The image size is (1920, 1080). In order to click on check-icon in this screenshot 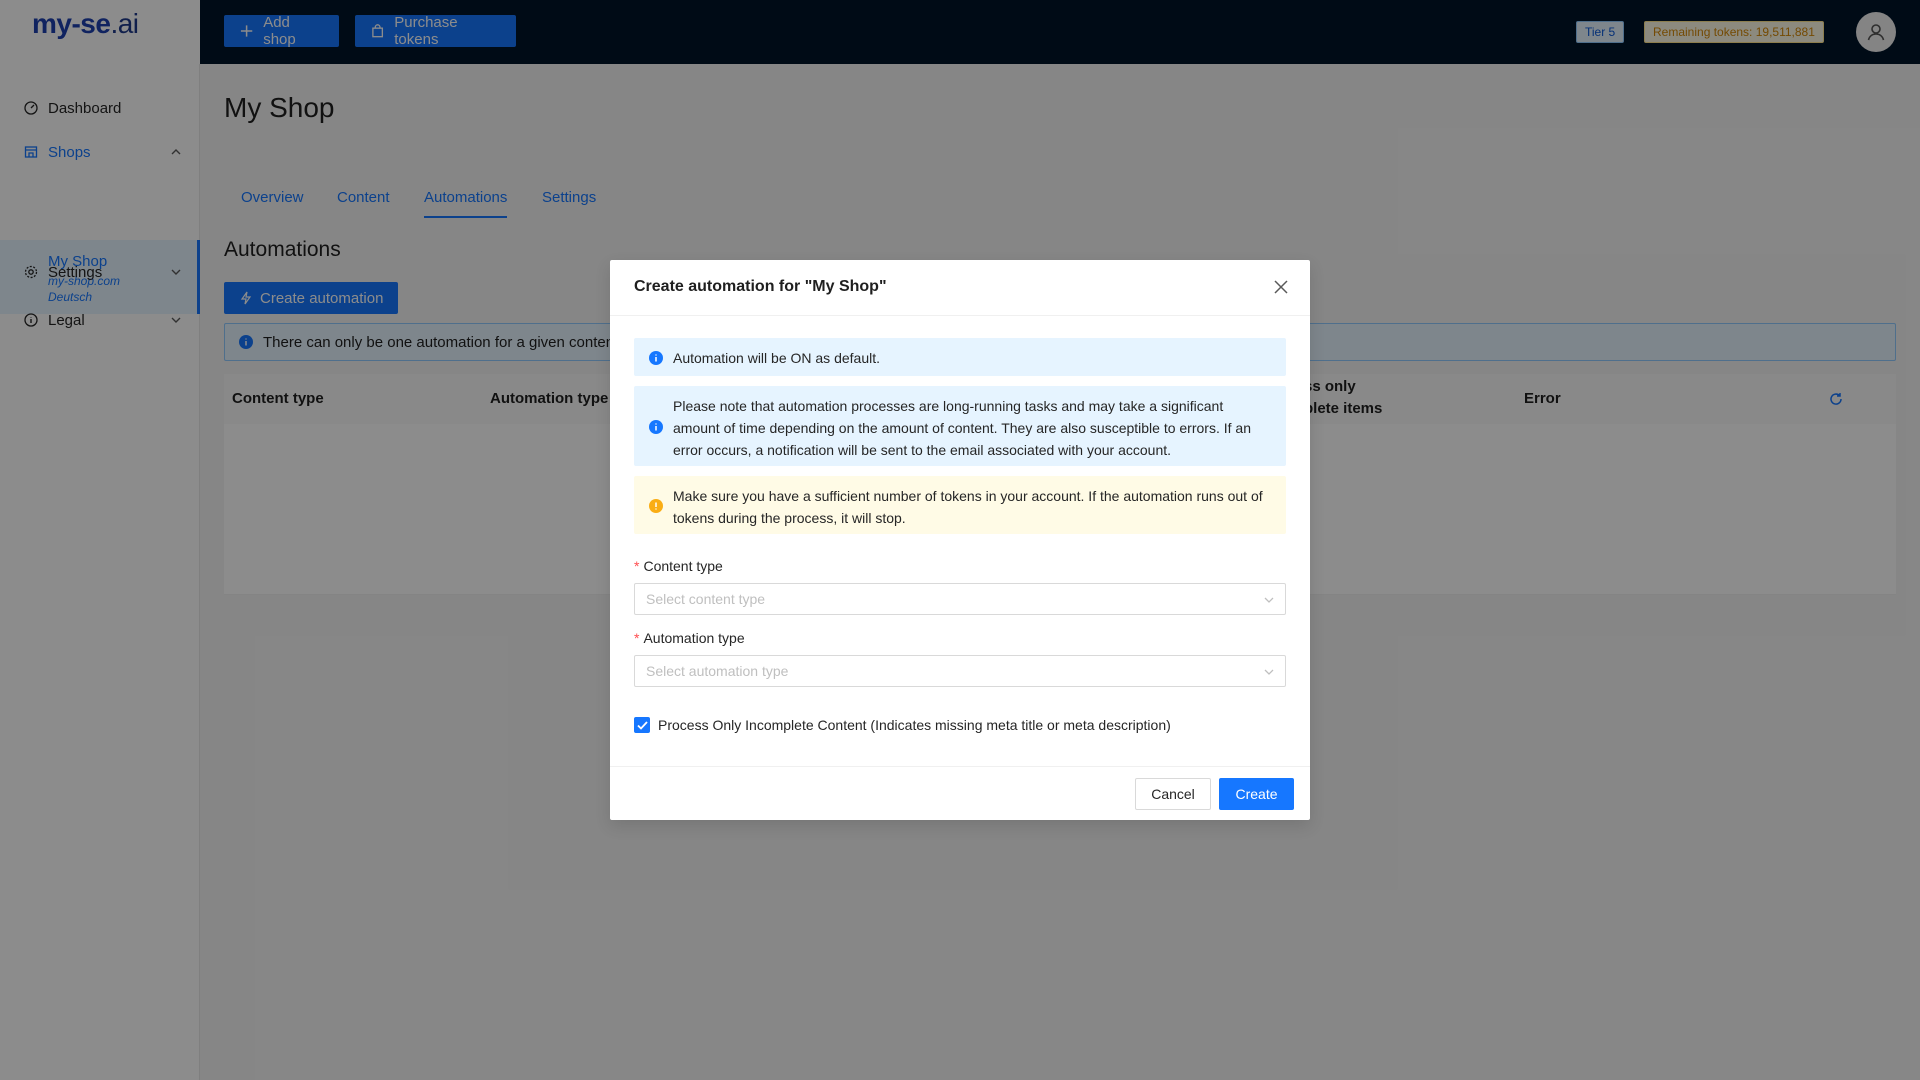, I will do `click(642, 725)`.